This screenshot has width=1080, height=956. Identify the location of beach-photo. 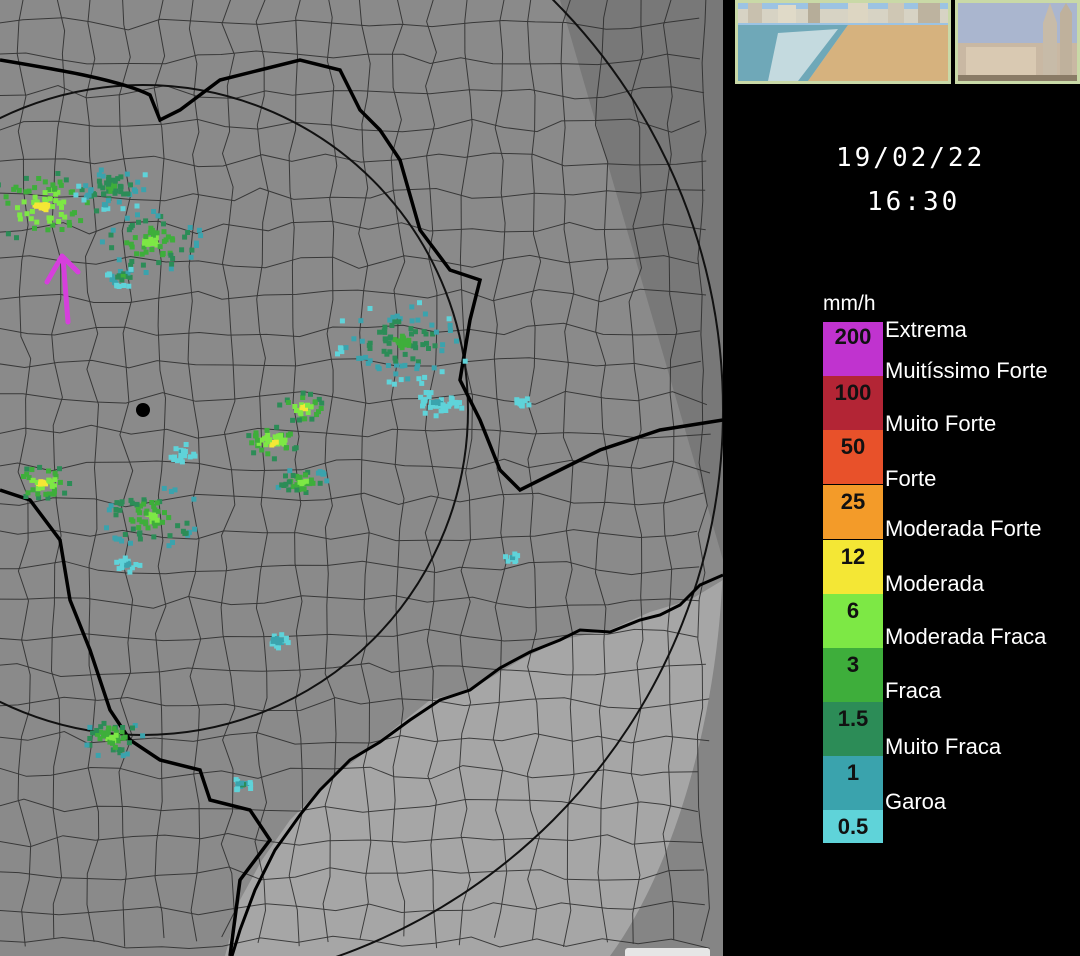
(843, 42).